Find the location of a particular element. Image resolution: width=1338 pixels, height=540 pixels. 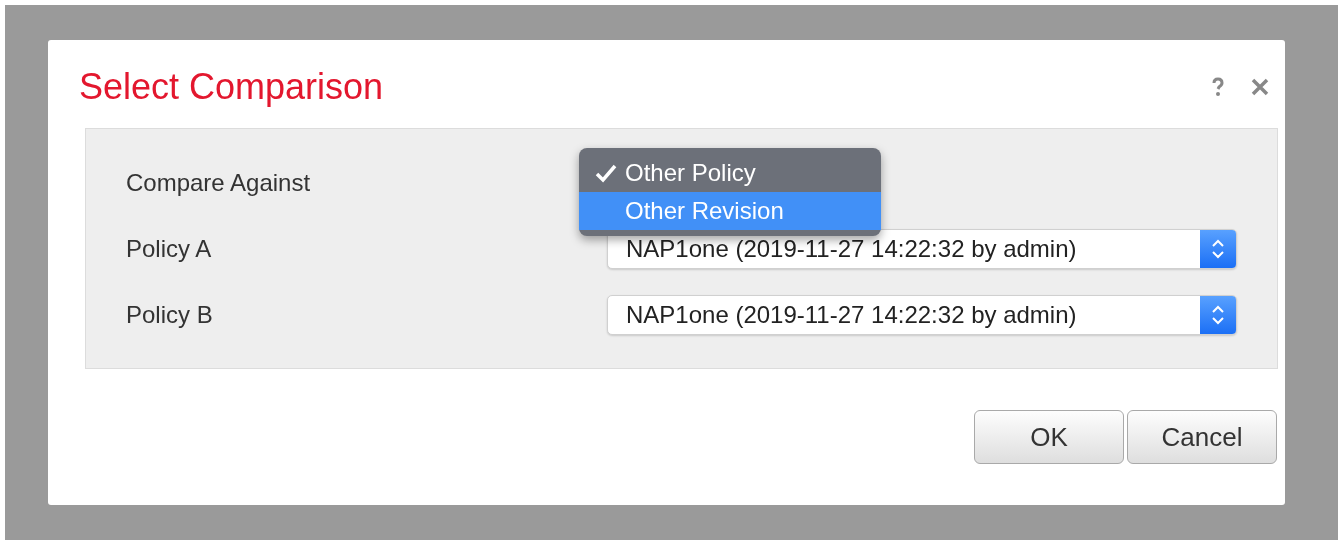

field-label: Compare Against is located at coordinates (219, 183).